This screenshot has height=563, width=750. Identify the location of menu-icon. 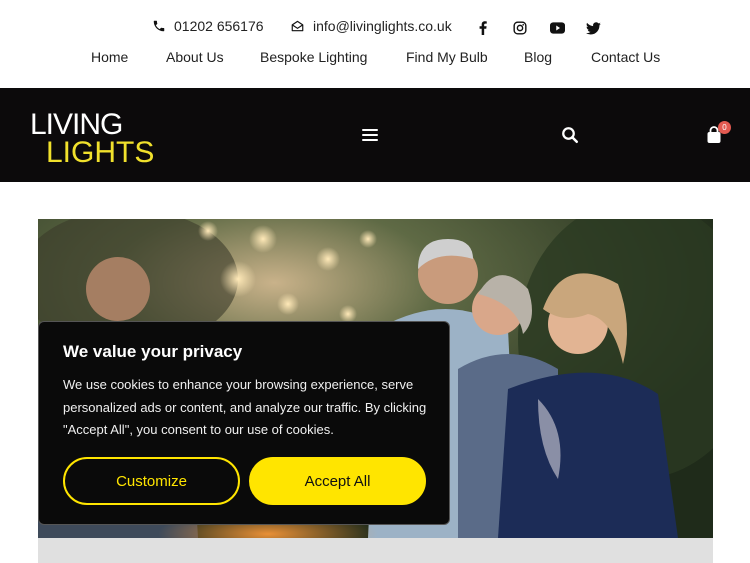
(370, 136).